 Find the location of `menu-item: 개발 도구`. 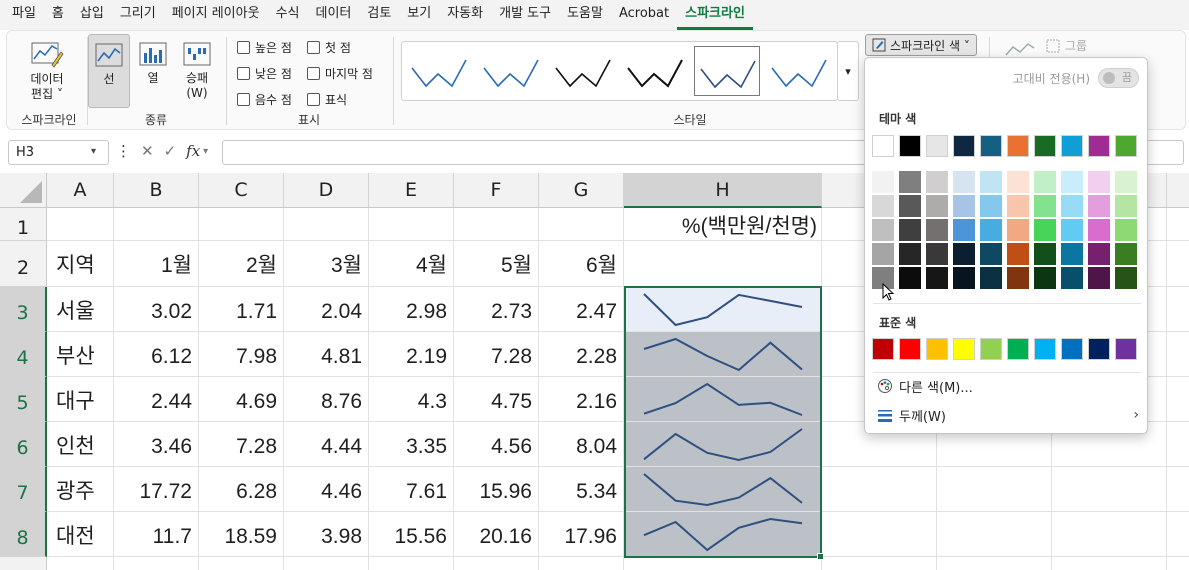

menu-item: 개발 도구 is located at coordinates (525, 15).